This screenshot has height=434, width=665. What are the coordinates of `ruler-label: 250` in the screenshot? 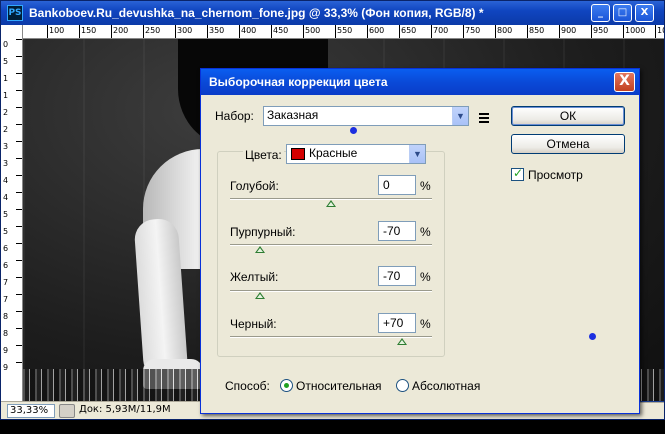 It's located at (153, 30).